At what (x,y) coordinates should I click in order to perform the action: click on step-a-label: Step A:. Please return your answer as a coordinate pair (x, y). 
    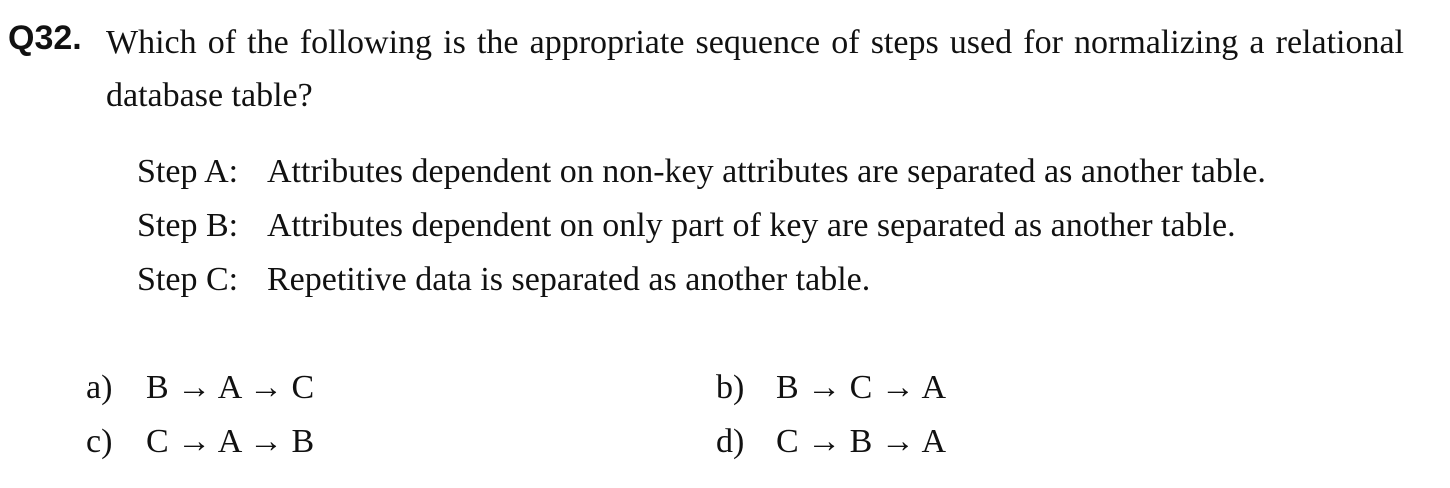
    Looking at the image, I should click on (188, 171).